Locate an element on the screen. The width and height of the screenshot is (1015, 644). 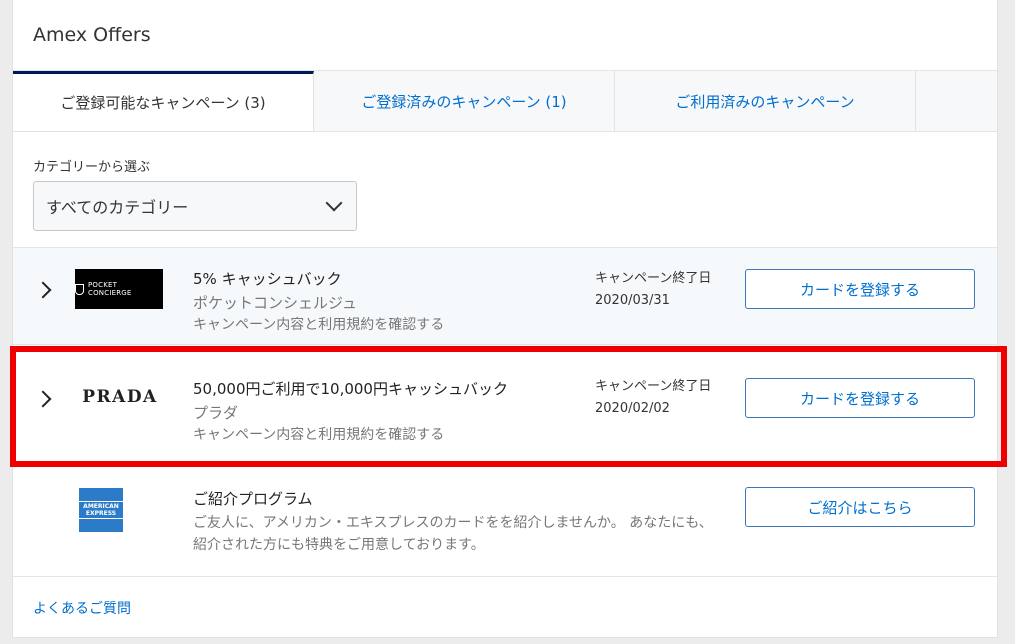
amex-logo-text: AMERICAN EXPRESS is located at coordinates (101, 510).